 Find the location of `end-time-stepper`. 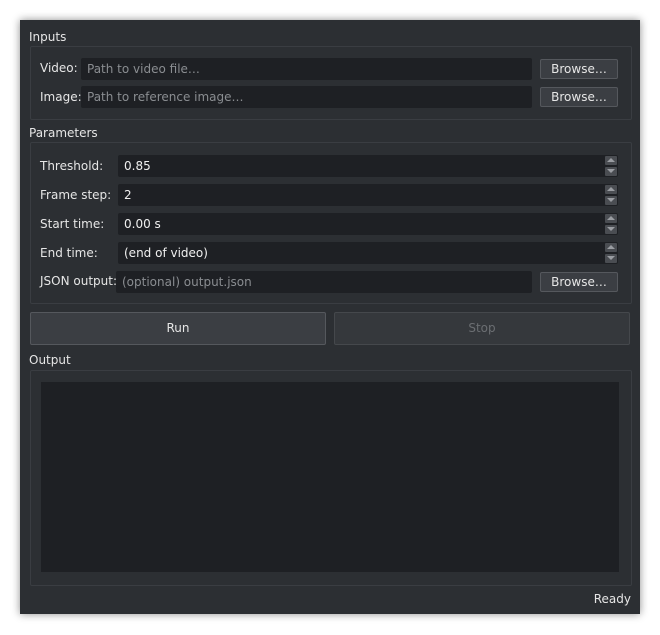

end-time-stepper is located at coordinates (611, 253).